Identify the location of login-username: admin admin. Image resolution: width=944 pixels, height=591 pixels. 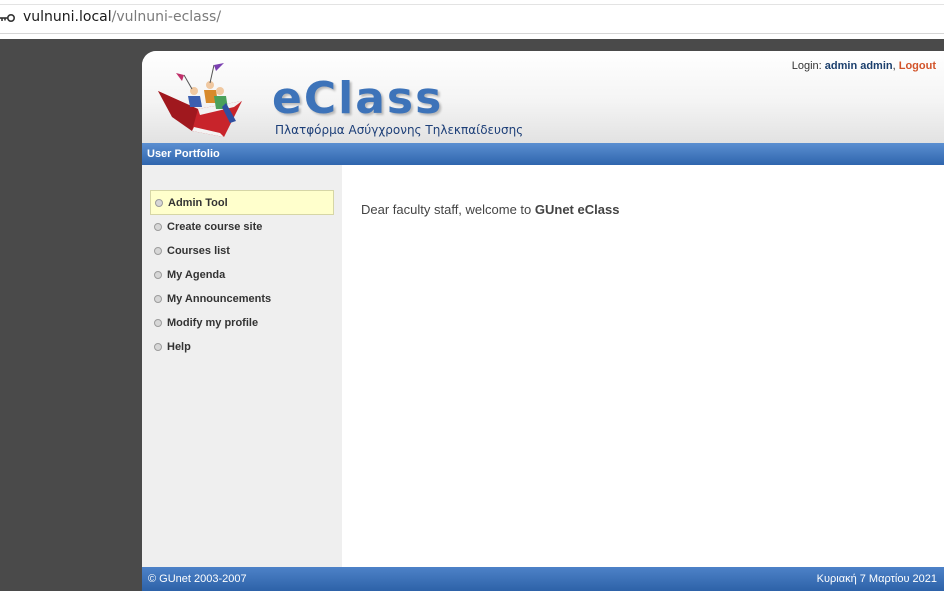
(858, 66).